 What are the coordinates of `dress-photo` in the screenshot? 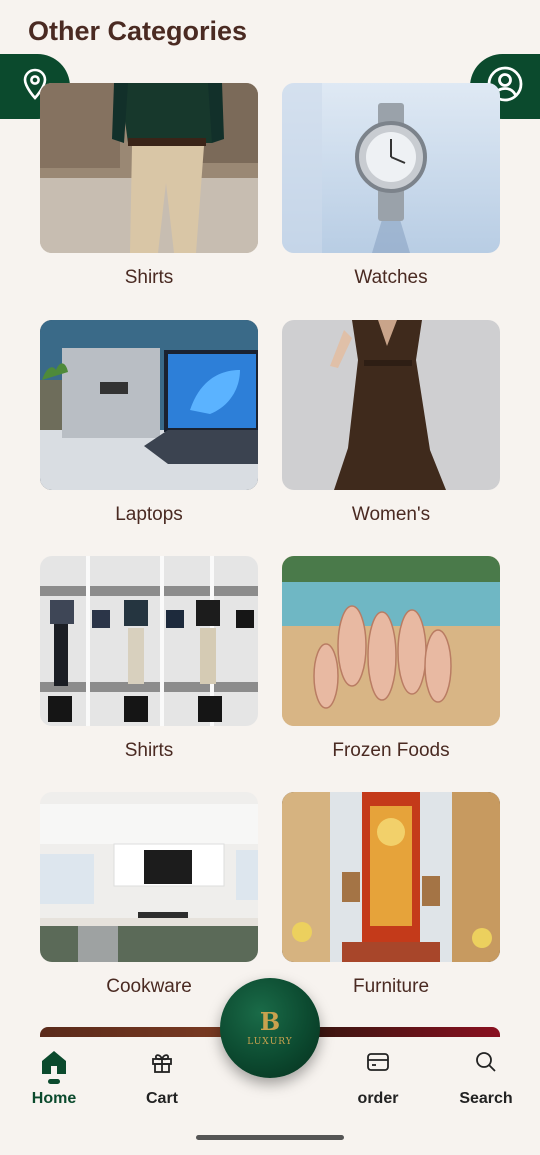 It's located at (391, 405).